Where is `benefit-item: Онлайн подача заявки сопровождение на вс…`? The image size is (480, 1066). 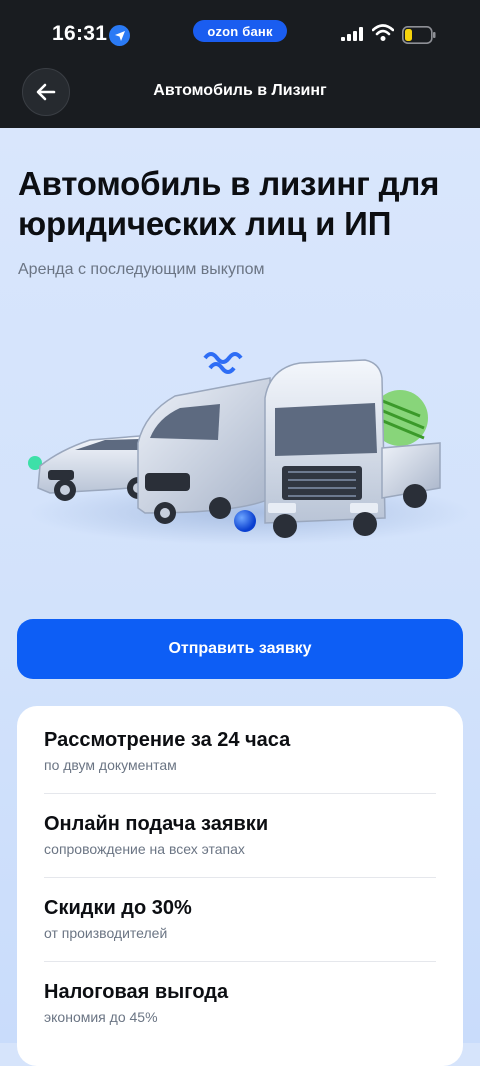
benefit-item: Онлайн подача заявки сопровождение на вс… is located at coordinates (240, 835).